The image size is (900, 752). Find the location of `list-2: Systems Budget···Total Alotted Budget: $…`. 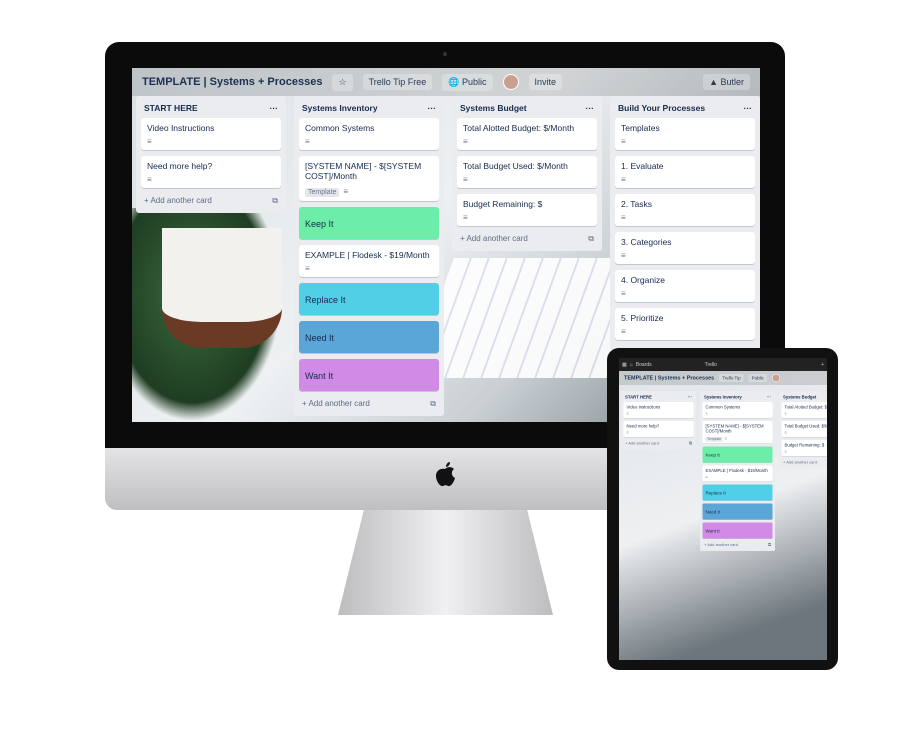

list-2: Systems Budget···Total Alotted Budget: $… is located at coordinates (803, 430).